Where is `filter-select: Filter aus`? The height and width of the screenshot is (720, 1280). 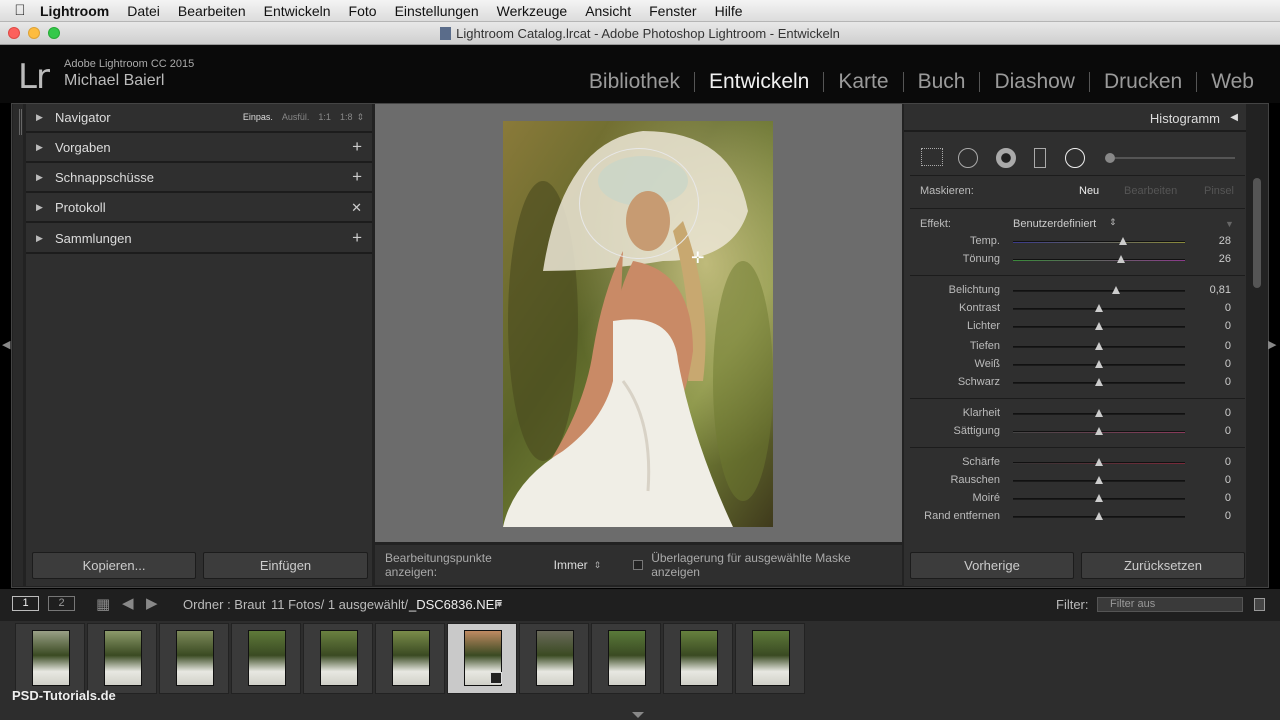
filter-select: Filter aus is located at coordinates (1170, 604).